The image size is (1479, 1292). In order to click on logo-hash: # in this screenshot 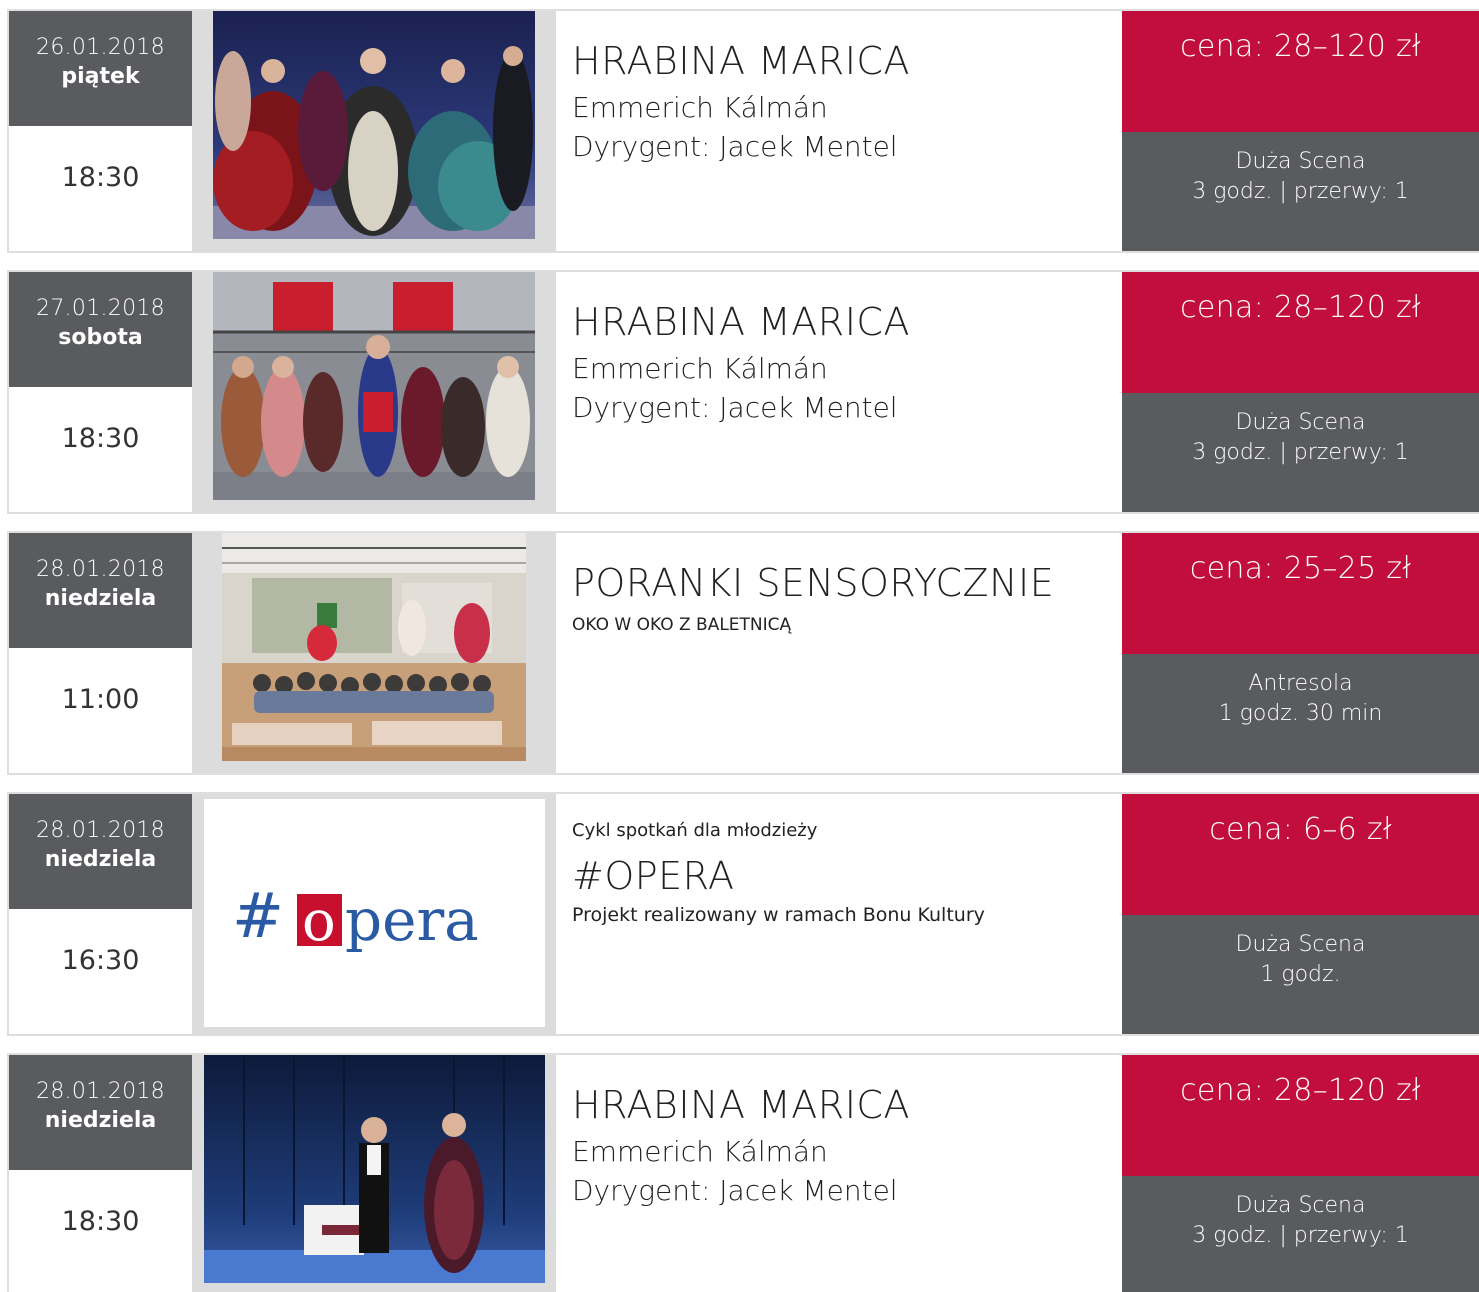, I will do `click(258, 915)`.